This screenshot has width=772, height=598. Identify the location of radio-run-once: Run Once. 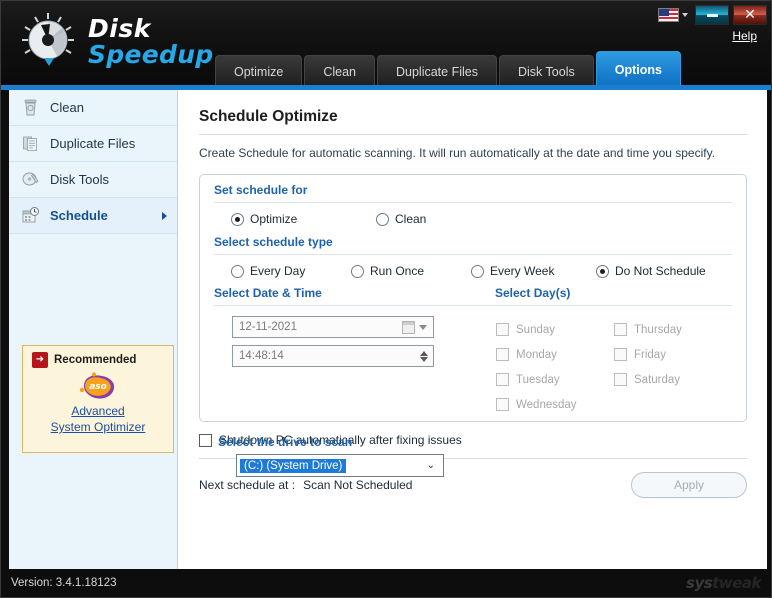
(411, 271).